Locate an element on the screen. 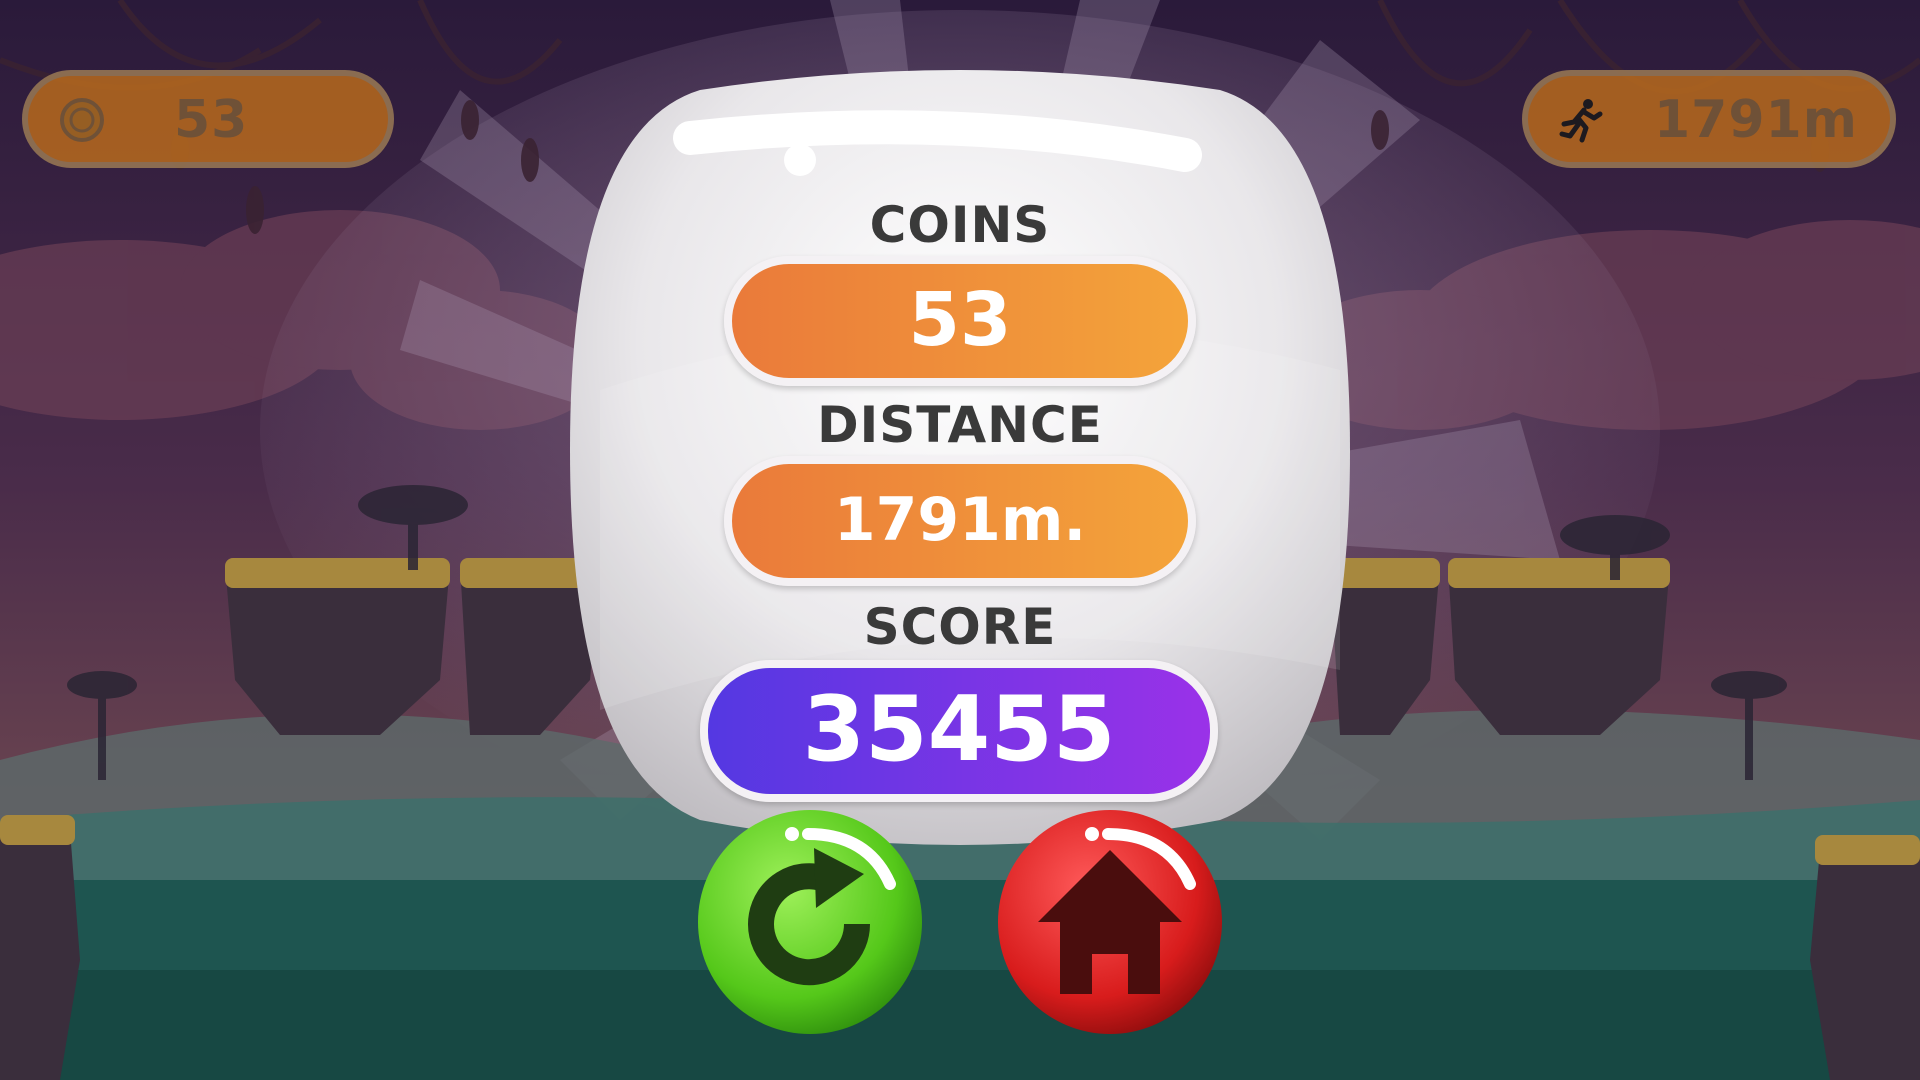  hud-distance-counter: 1791m is located at coordinates (1709, 119).